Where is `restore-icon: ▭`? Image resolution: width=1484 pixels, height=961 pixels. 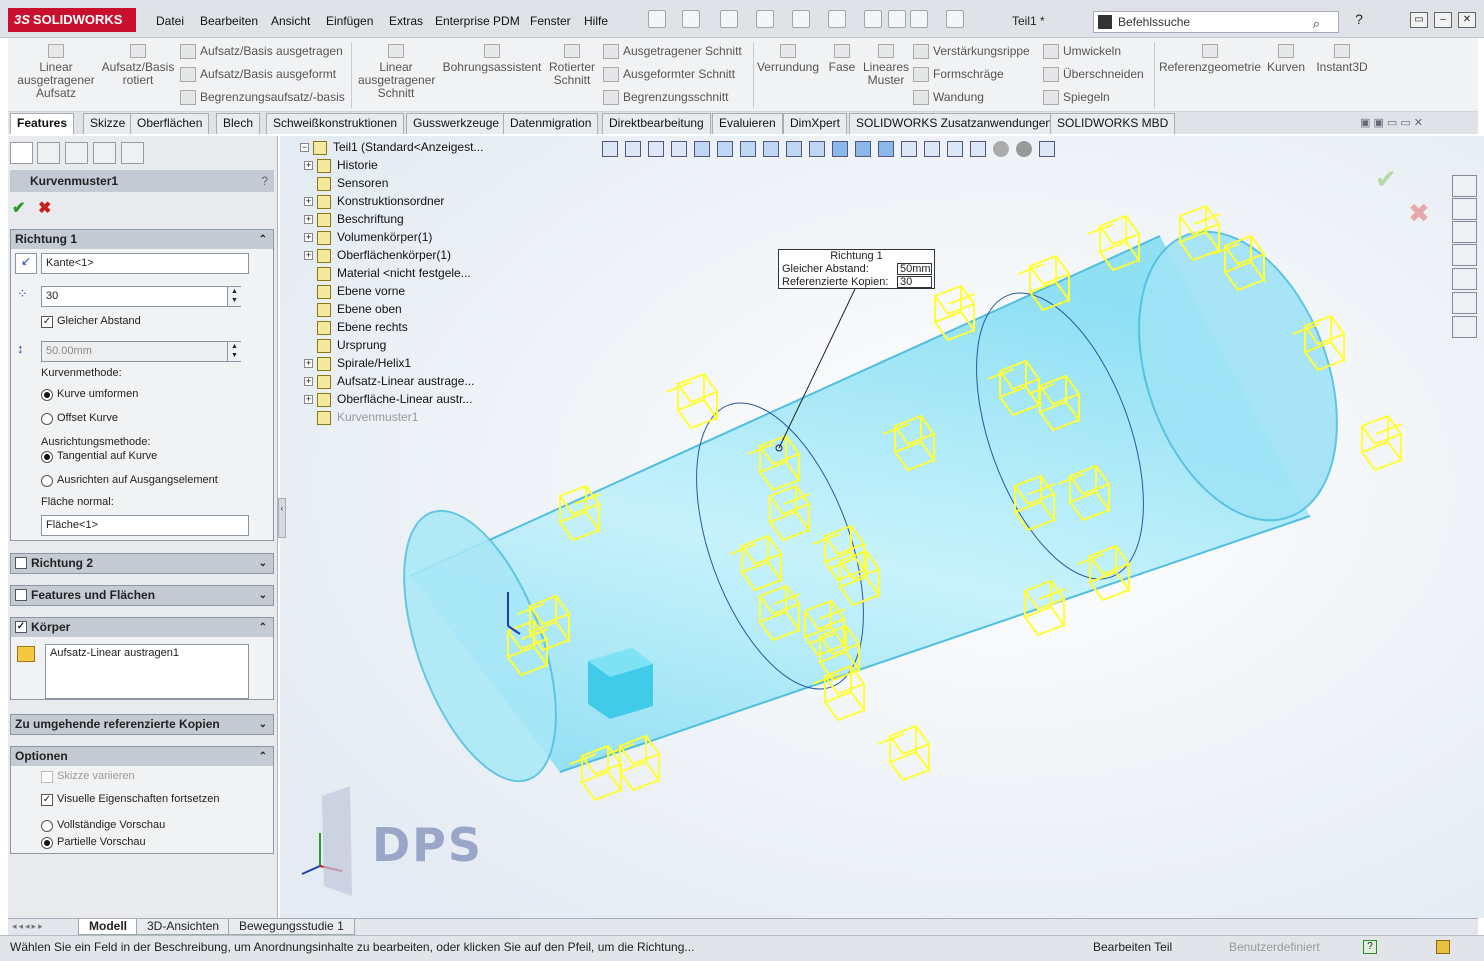 restore-icon: ▭ is located at coordinates (1419, 20).